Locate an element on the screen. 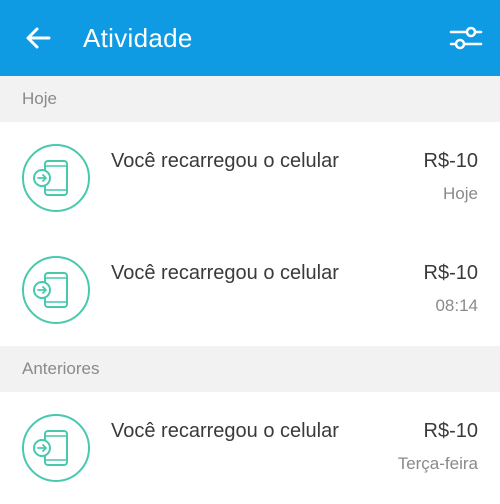 This screenshot has height=504, width=500. page-title: Atividade is located at coordinates (138, 38).